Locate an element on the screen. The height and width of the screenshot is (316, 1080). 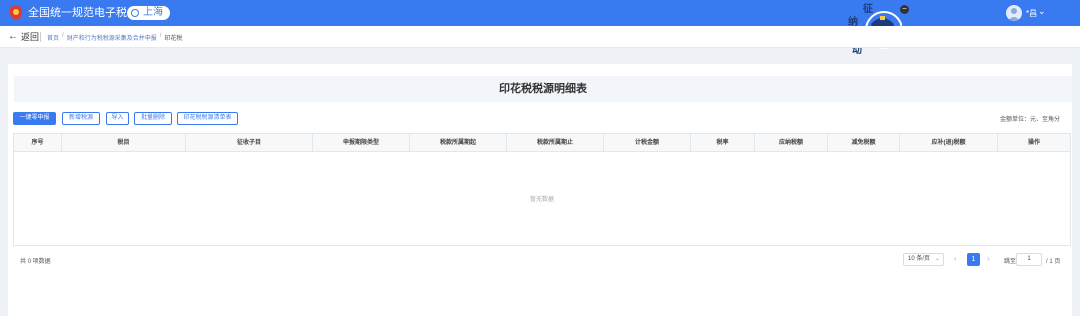
page-title: 印花税税源明细表 is located at coordinates (543, 89).